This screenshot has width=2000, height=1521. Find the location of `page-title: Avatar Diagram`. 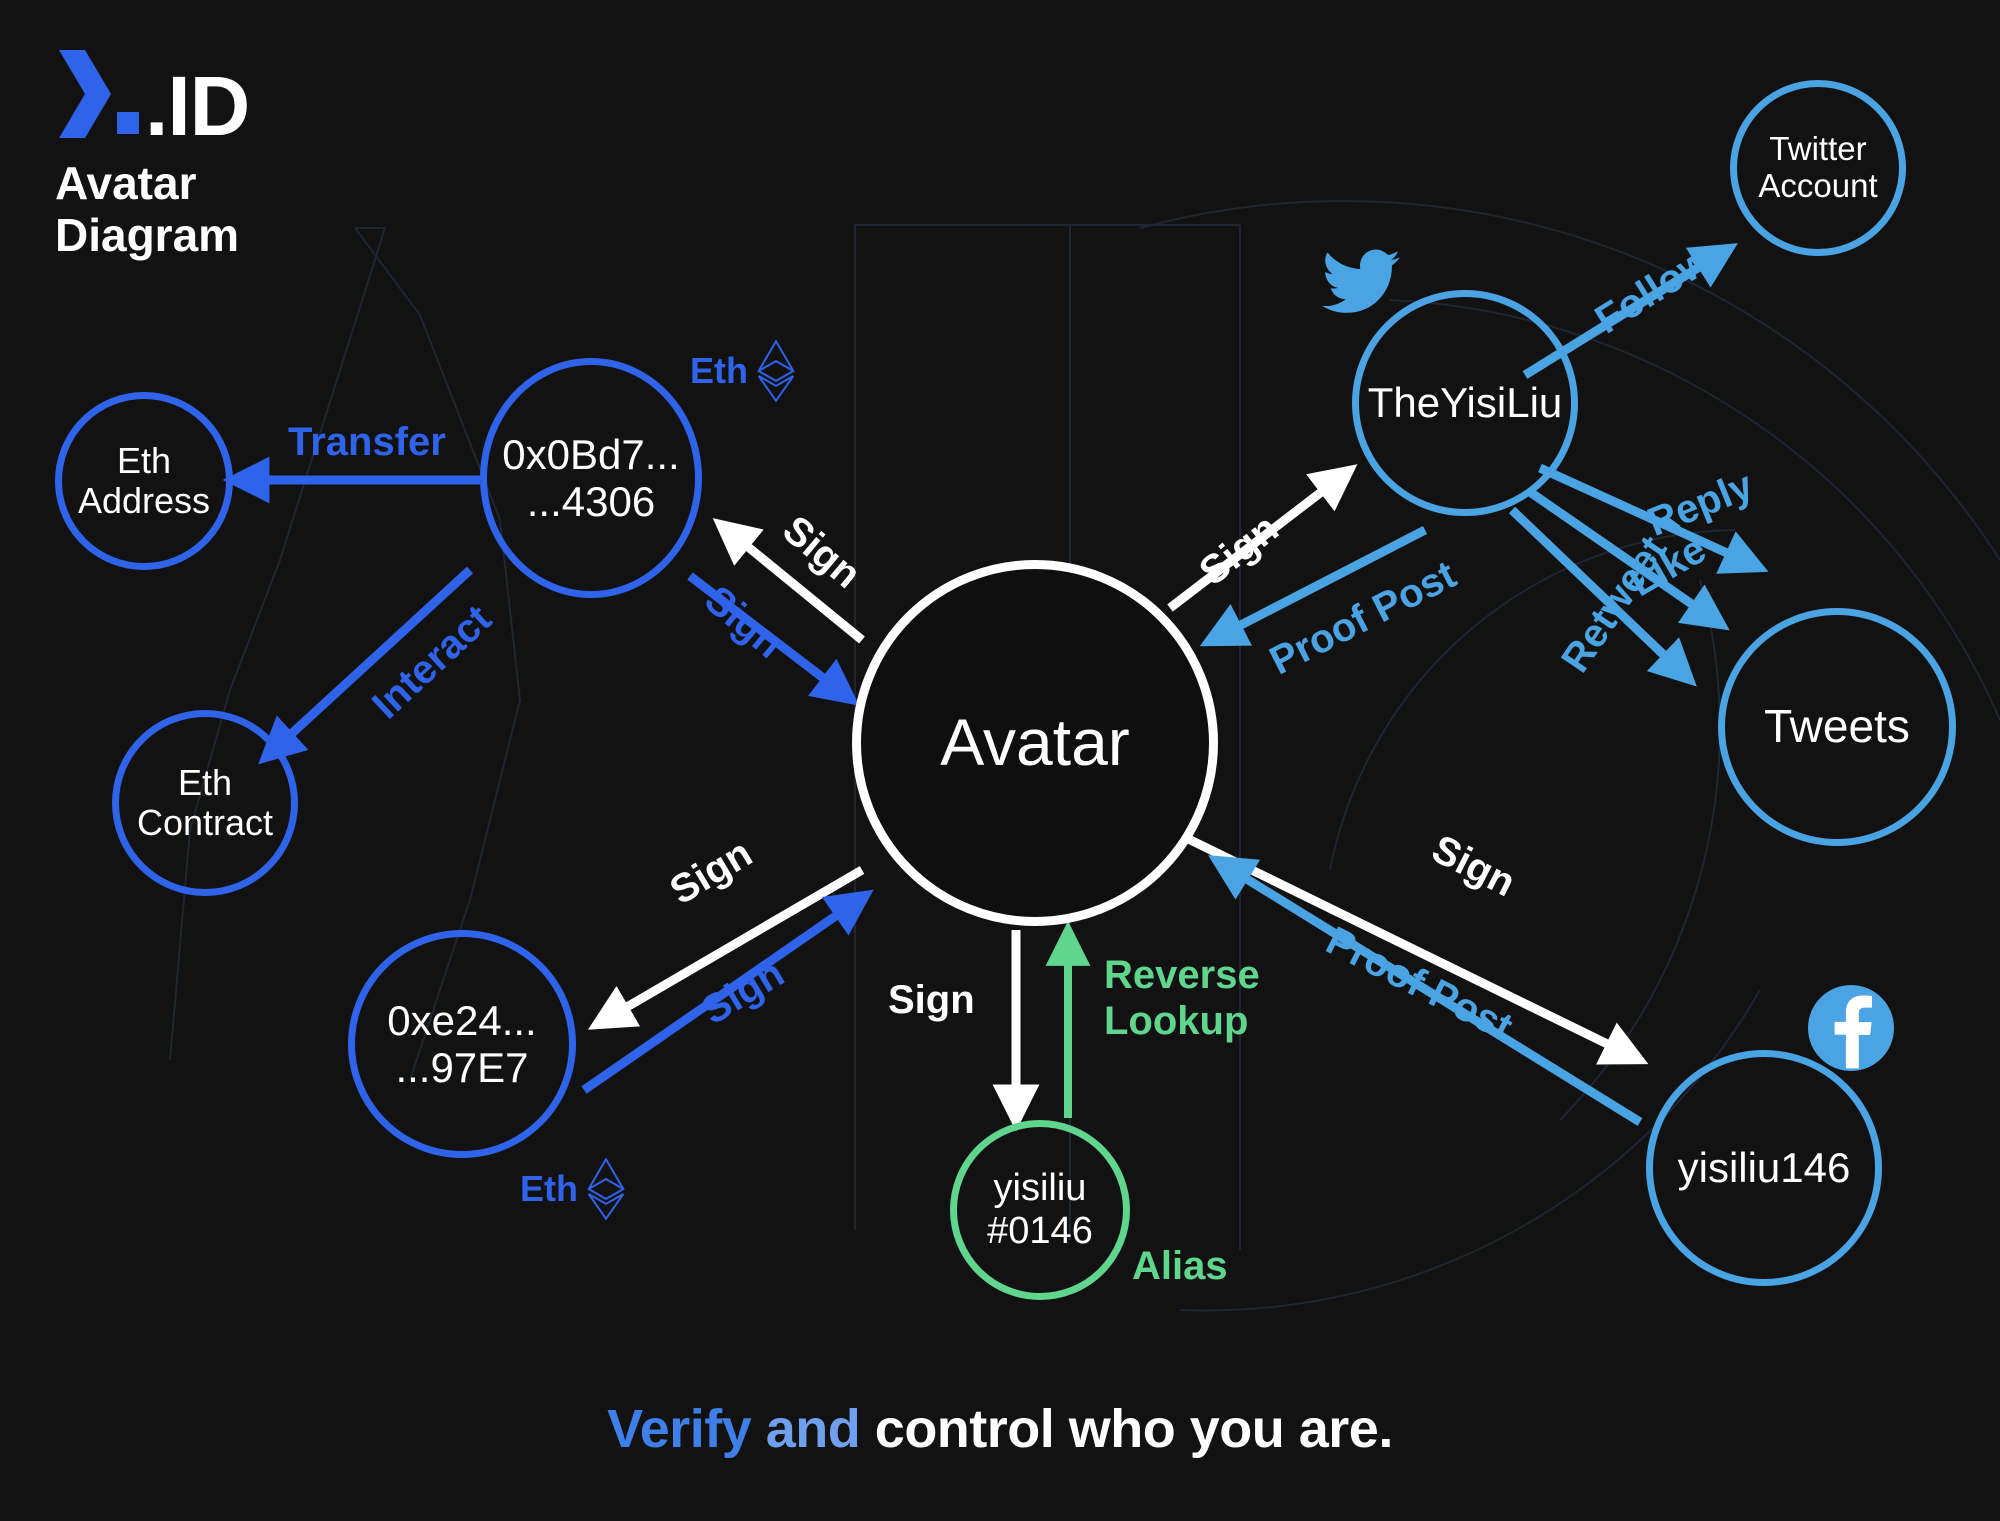

page-title: Avatar Diagram is located at coordinates (152, 209).